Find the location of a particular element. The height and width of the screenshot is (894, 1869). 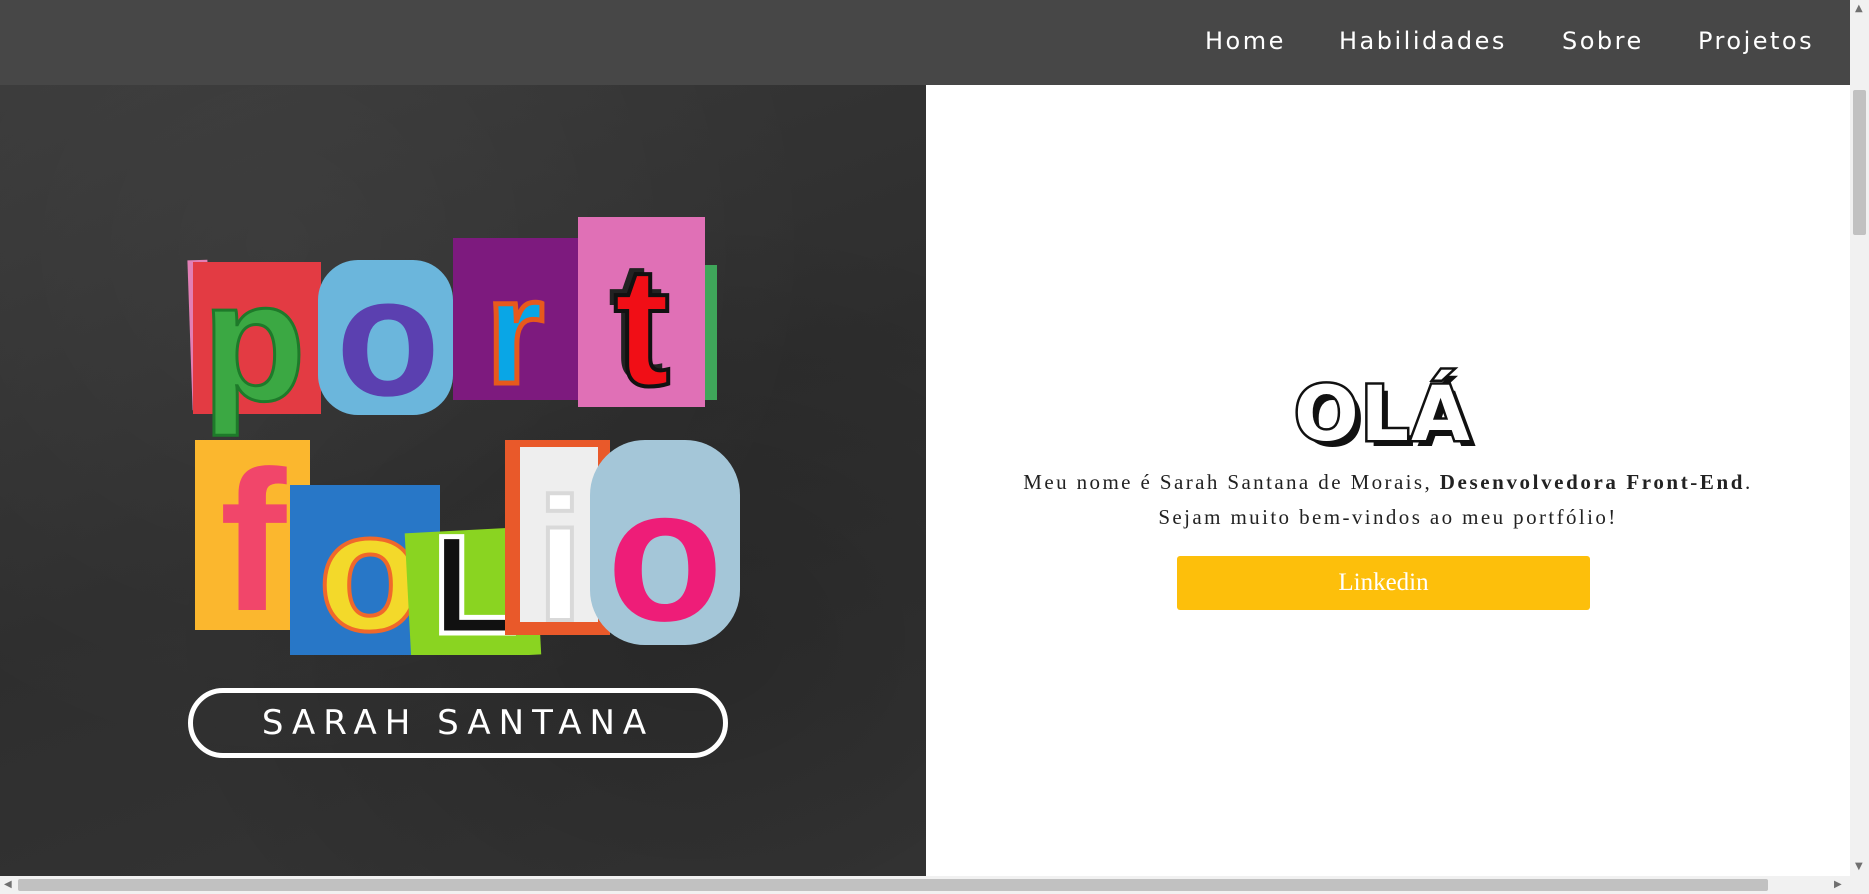

intro-role: Desenvolvedora Front-End is located at coordinates (1592, 482).